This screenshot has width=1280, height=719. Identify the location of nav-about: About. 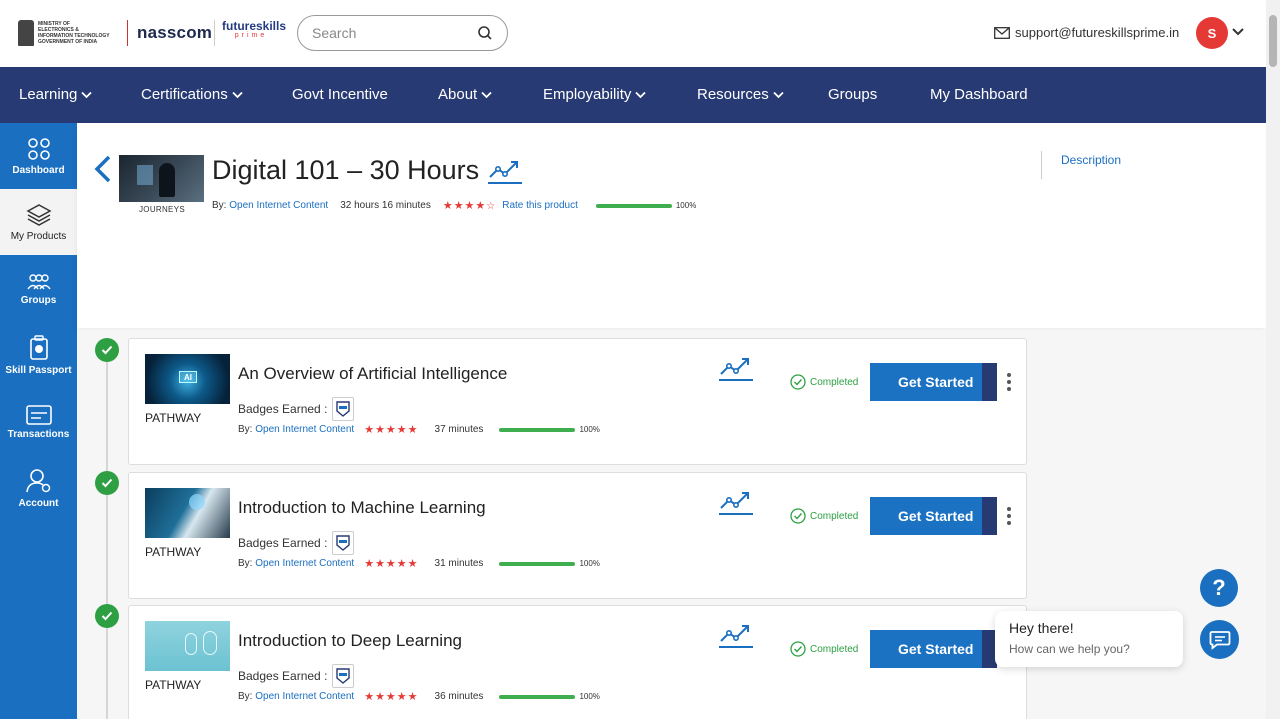
(465, 94).